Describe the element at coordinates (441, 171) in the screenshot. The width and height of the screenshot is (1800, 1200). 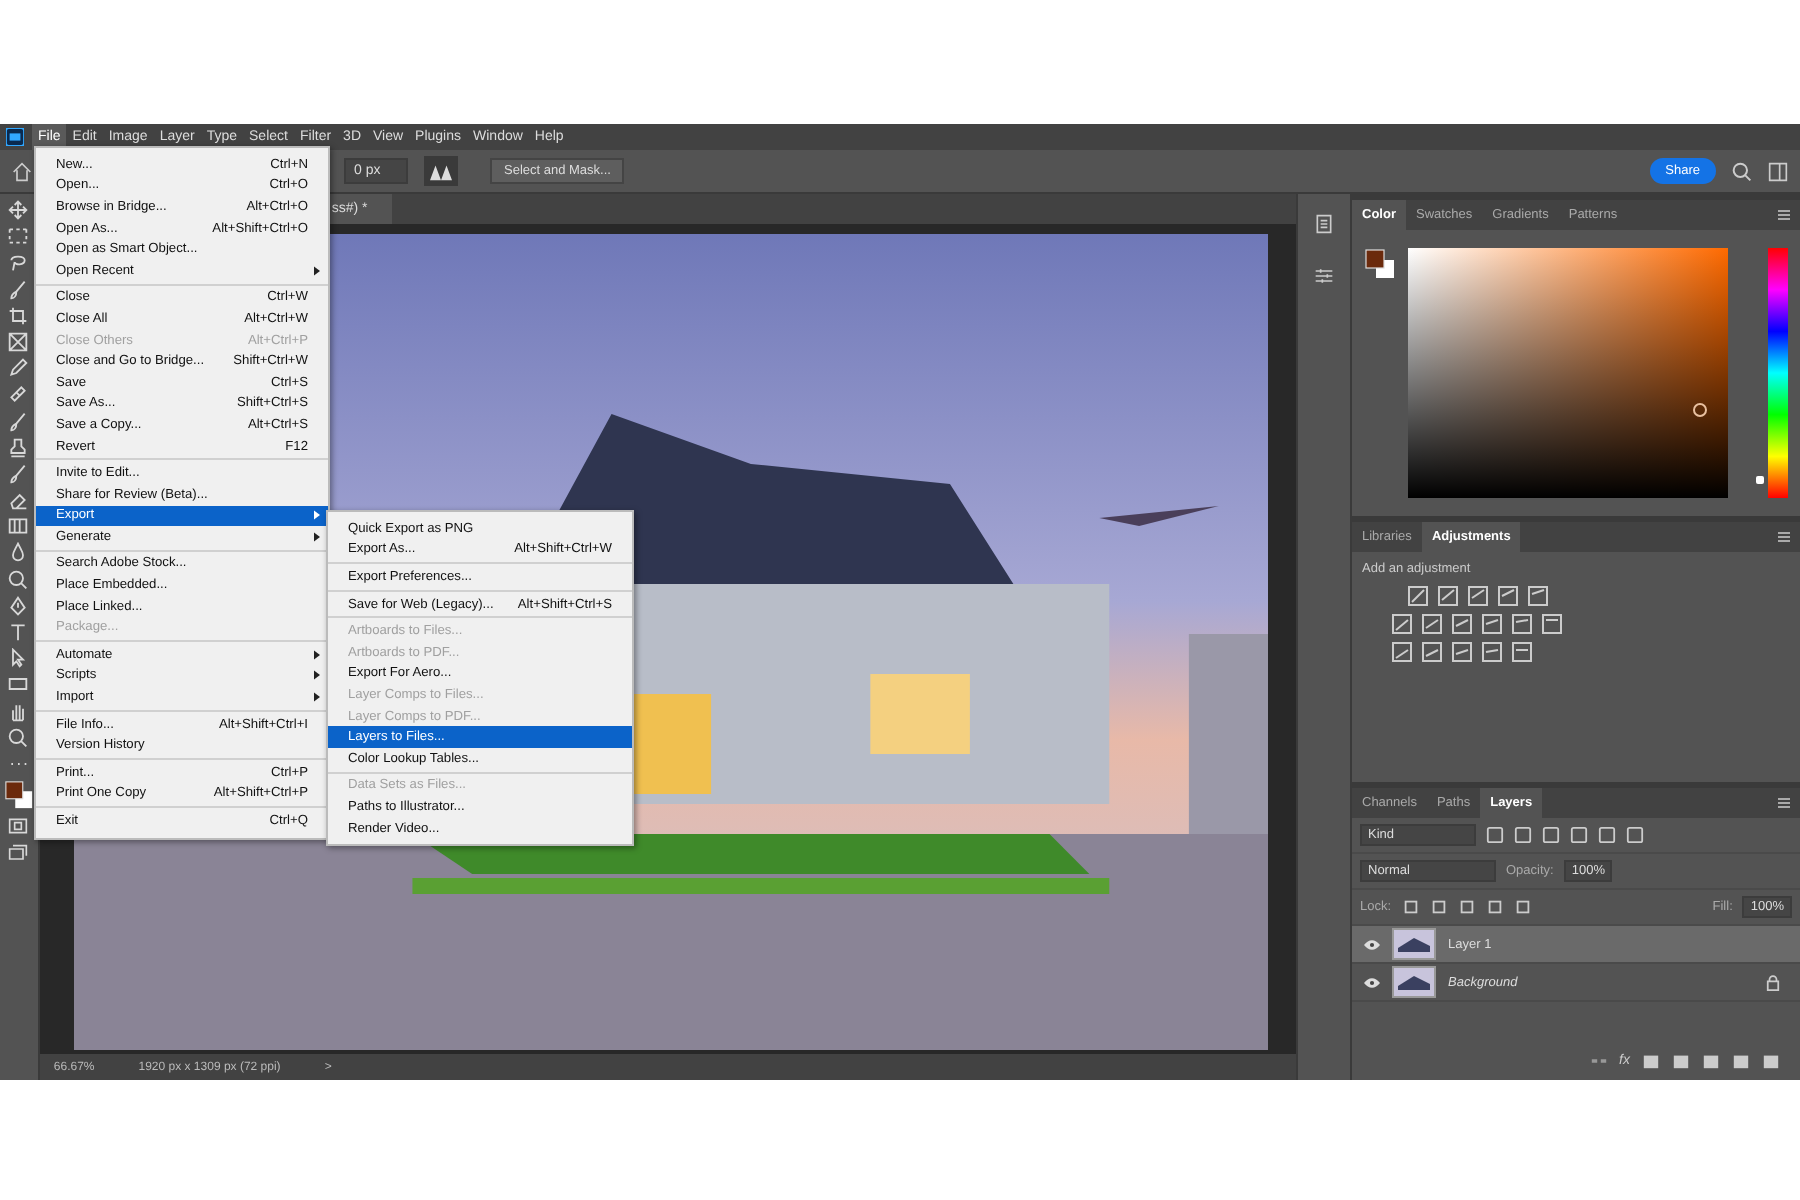
I see `peaks-icon` at that location.